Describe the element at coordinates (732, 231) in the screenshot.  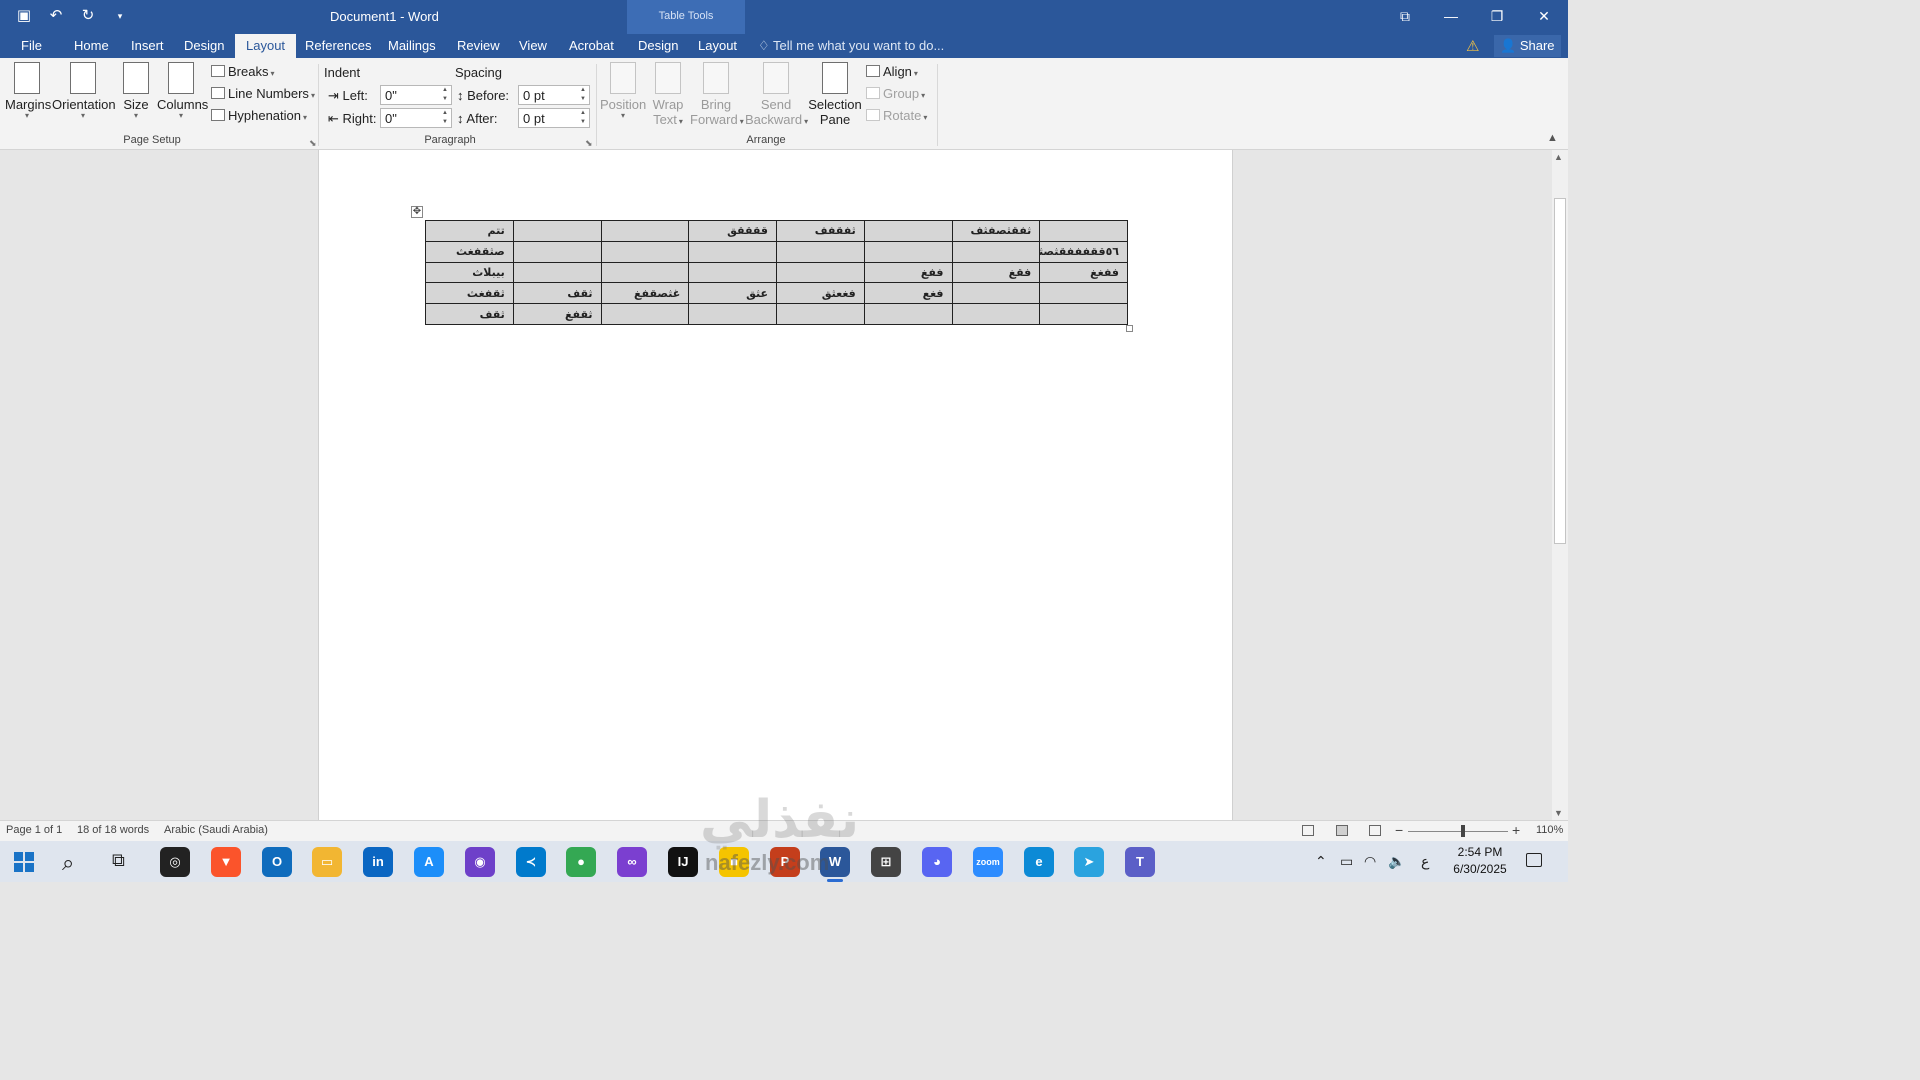
I see `table-cell: ققققق` at that location.